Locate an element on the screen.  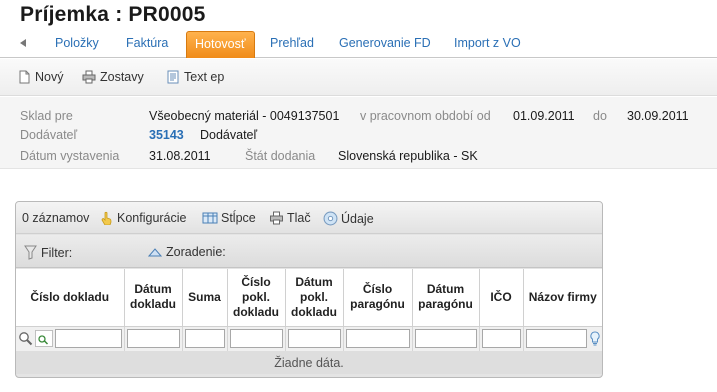
reports-button: Zostavy is located at coordinates (113, 77).